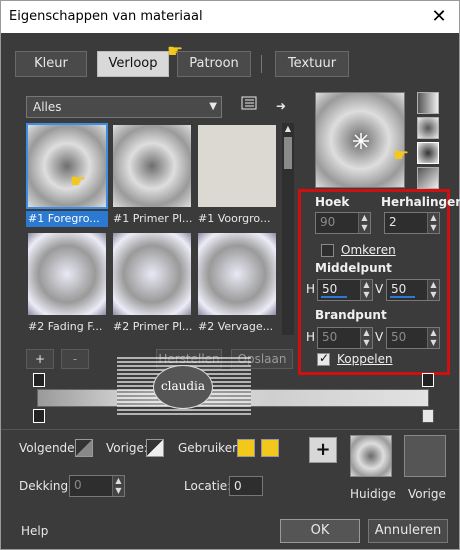 The width and height of the screenshot is (460, 550). I want to click on window-title: Eigenschappen van materiaal, so click(106, 16).